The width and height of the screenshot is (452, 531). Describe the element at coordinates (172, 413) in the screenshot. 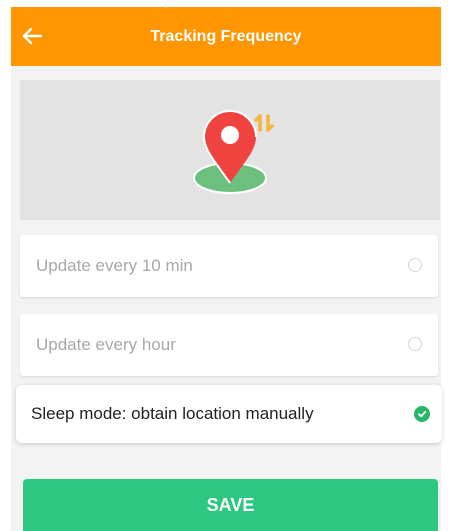

I see `option-label: Sleep mode: obtain location manually` at that location.